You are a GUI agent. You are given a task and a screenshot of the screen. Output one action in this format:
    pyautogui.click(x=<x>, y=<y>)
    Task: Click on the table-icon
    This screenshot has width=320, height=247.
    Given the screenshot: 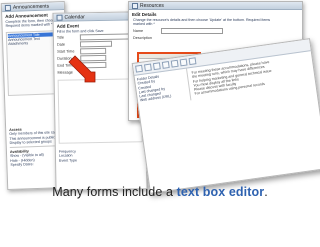 What is the action you would take?
    pyautogui.click(x=192, y=61)
    